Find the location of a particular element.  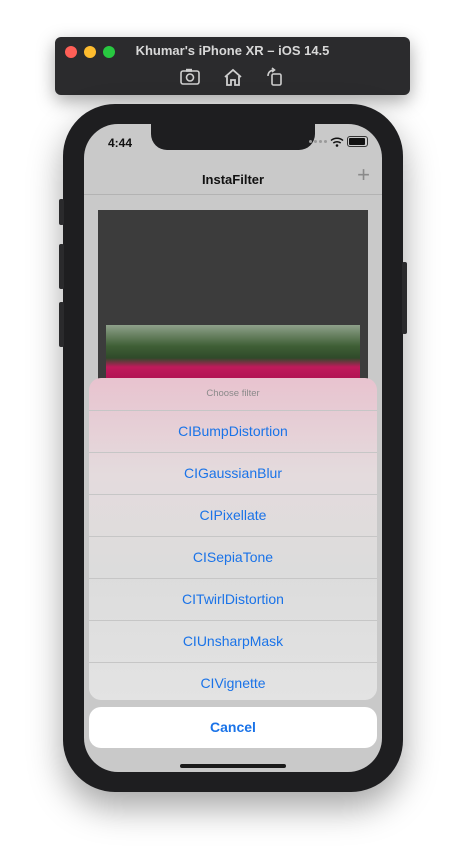

filter-option-twirl-distortion: CITwirlDistortion is located at coordinates (233, 600).